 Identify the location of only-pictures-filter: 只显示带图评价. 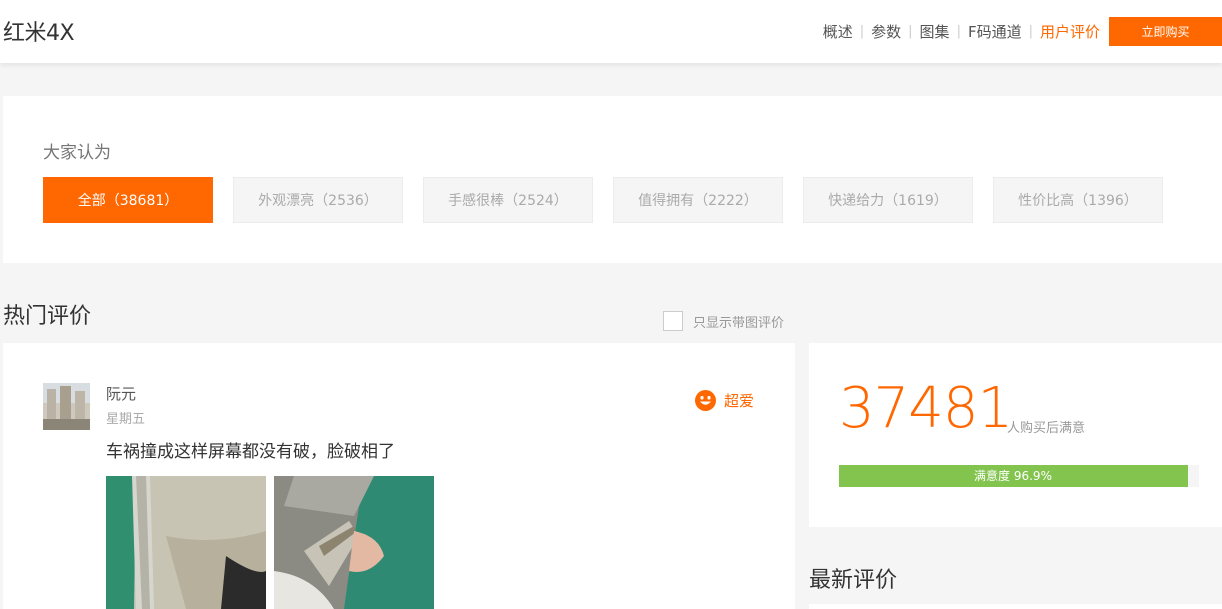
(723, 321).